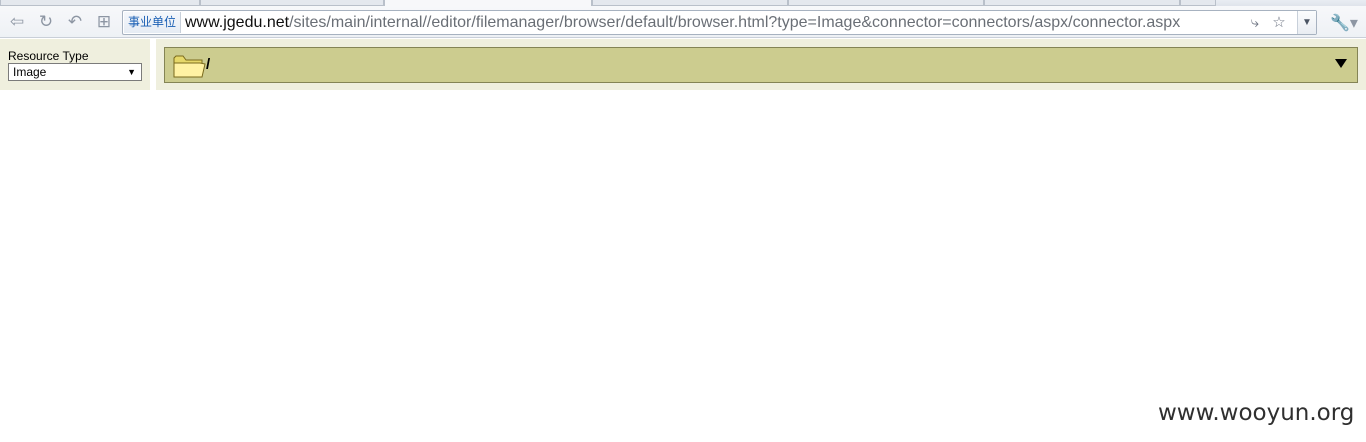 This screenshot has width=1366, height=442. I want to click on reload-icon: ↻, so click(46, 21).